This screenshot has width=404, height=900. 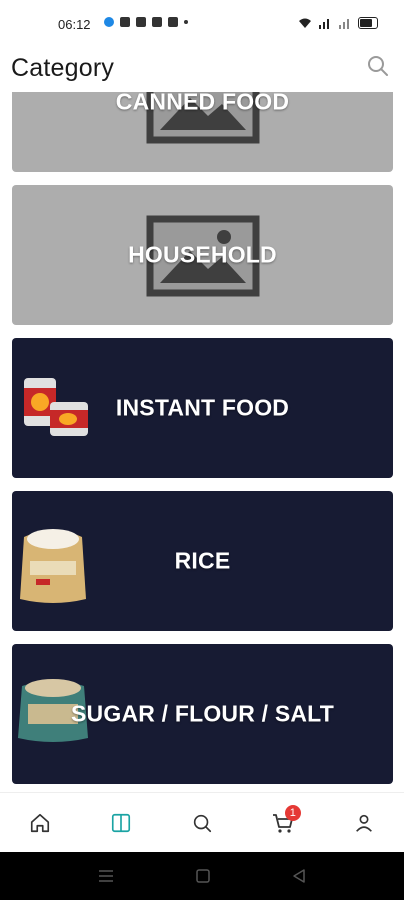 I want to click on chat-icon, so click(x=157, y=22).